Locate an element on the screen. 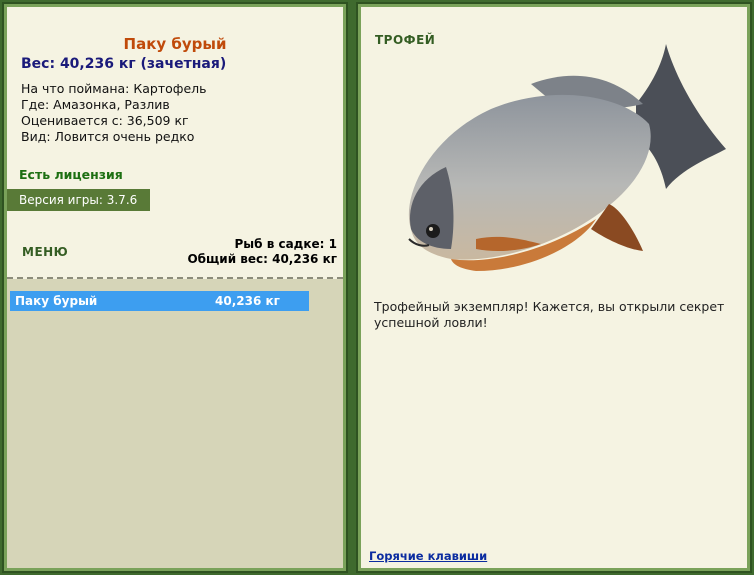  version-bar: Версия игры: 3.7.6 is located at coordinates (78, 200).